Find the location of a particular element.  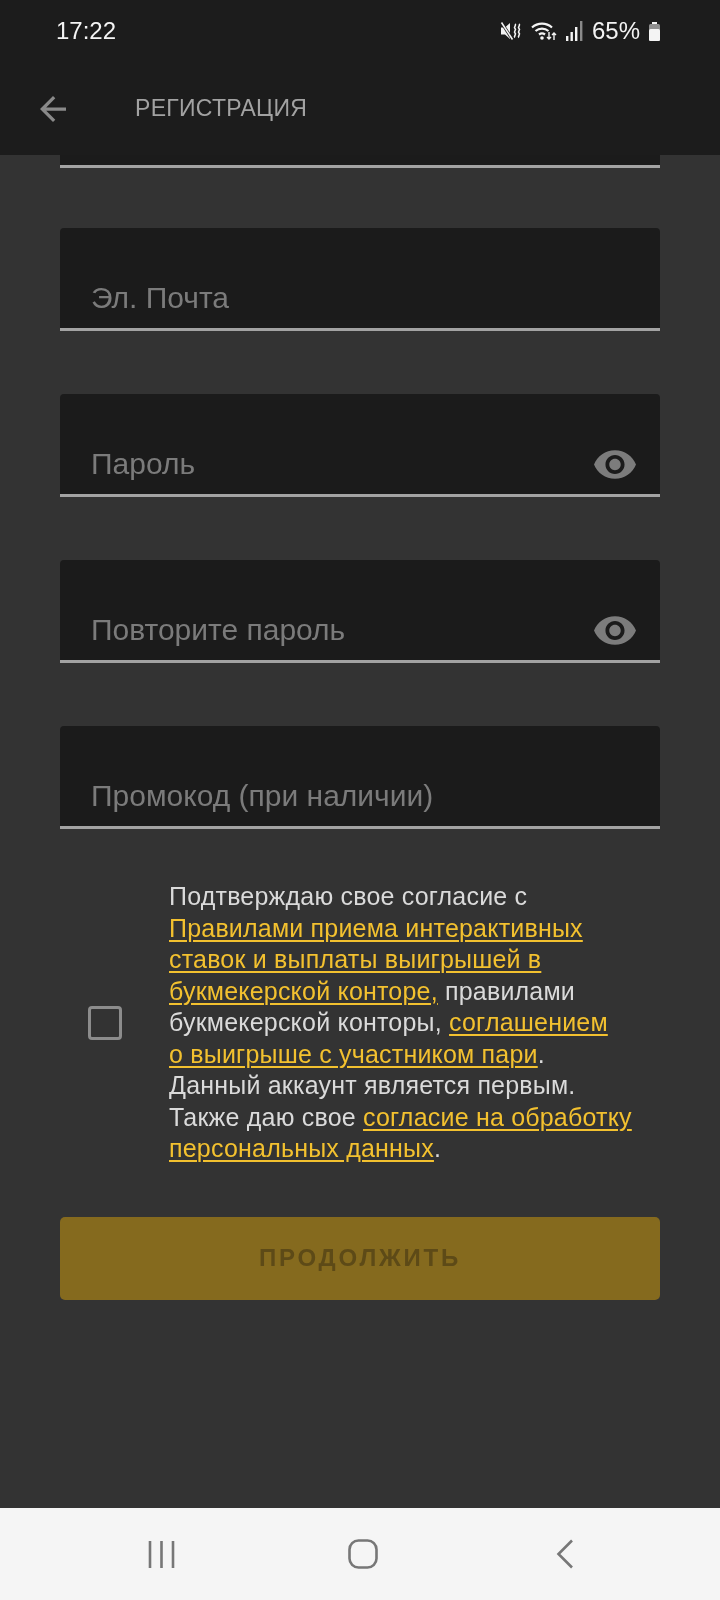

password-field: Пароль is located at coordinates (360, 445).